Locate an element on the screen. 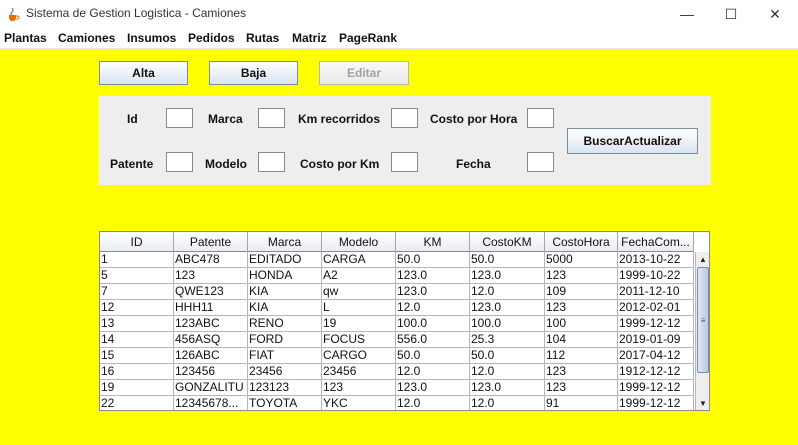 Image resolution: width=798 pixels, height=445 pixels. table-cell: 2017-04-12 is located at coordinates (656, 356).